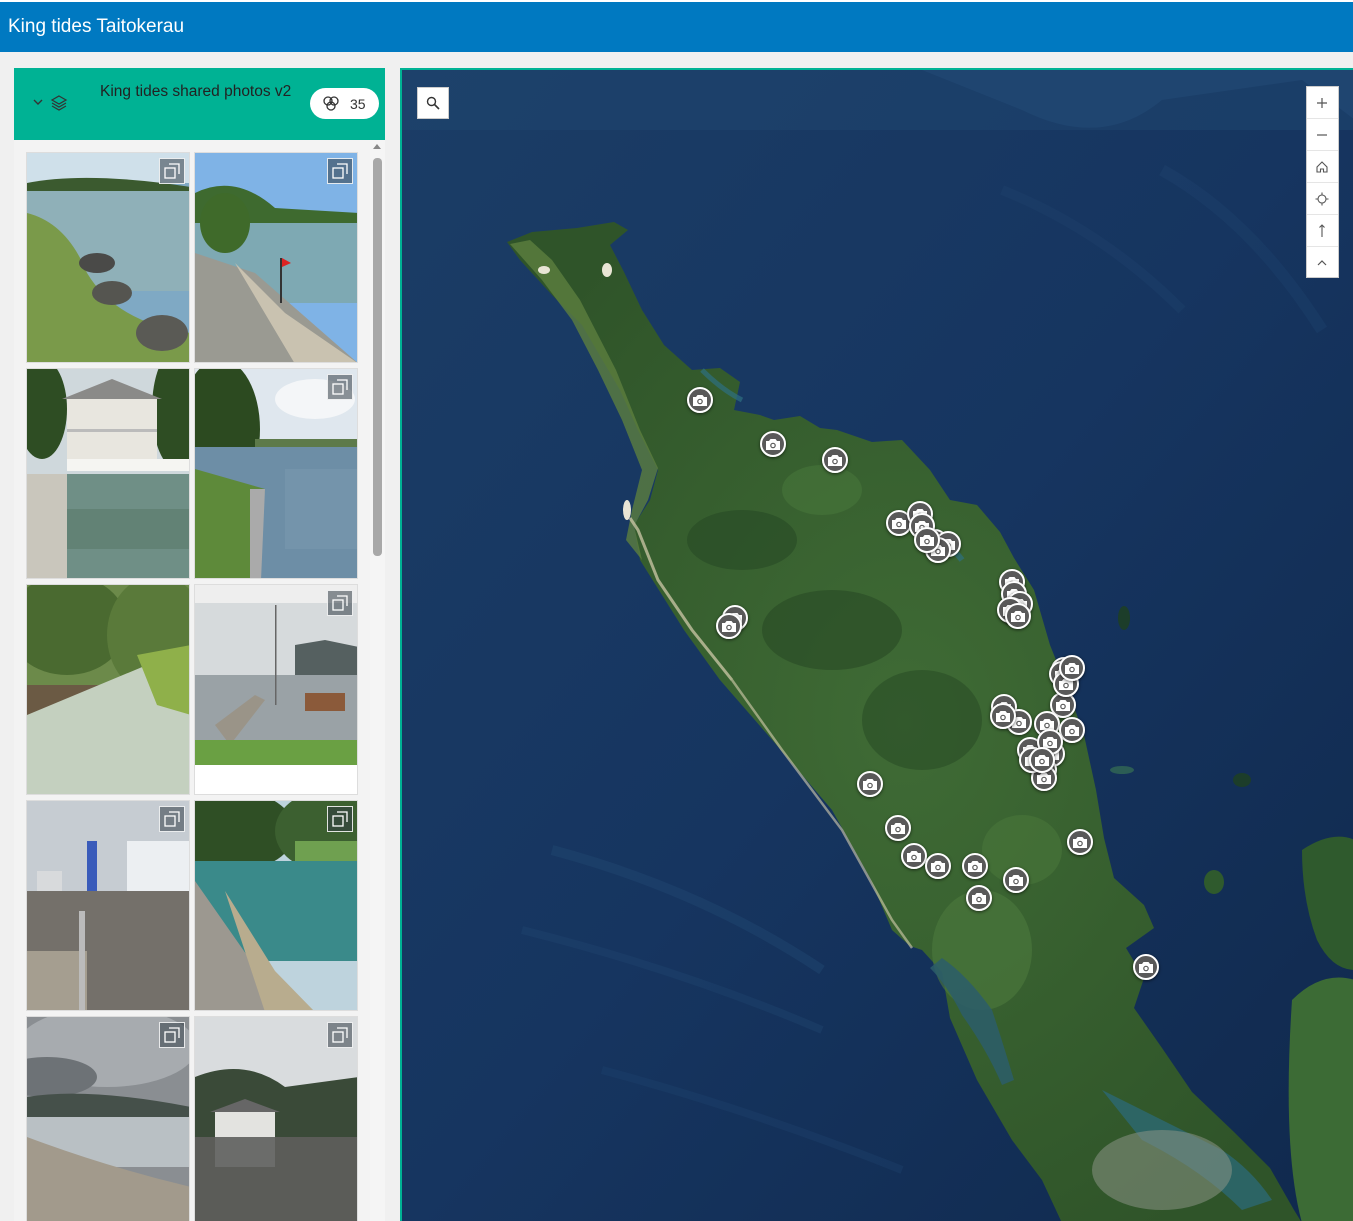 The height and width of the screenshot is (1221, 1353). I want to click on compass-button, so click(1322, 231).